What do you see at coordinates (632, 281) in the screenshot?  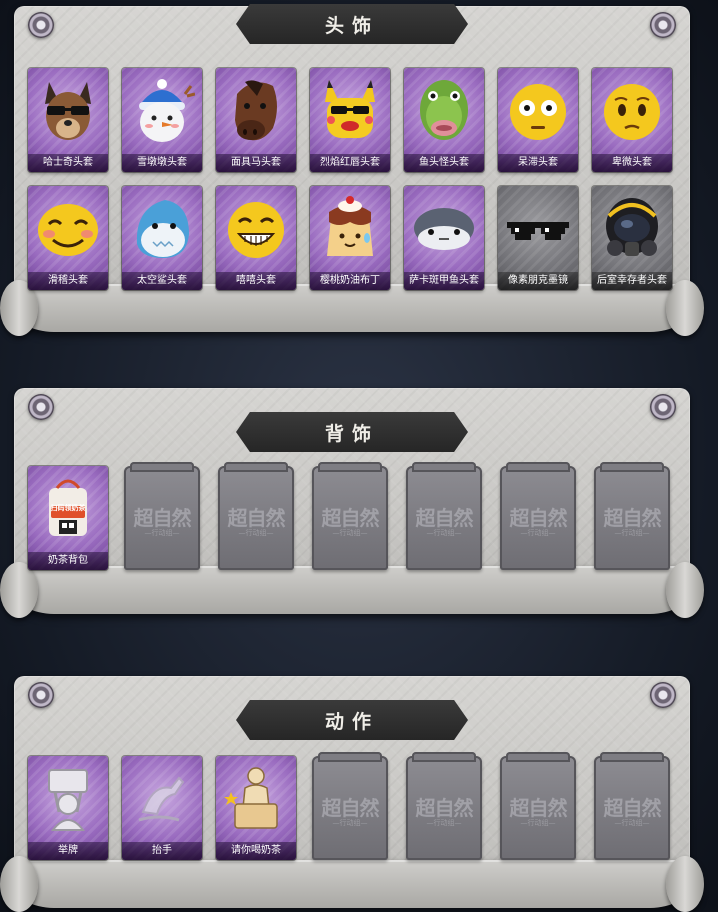 I see `item-label: 后室幸存者头套` at bounding box center [632, 281].